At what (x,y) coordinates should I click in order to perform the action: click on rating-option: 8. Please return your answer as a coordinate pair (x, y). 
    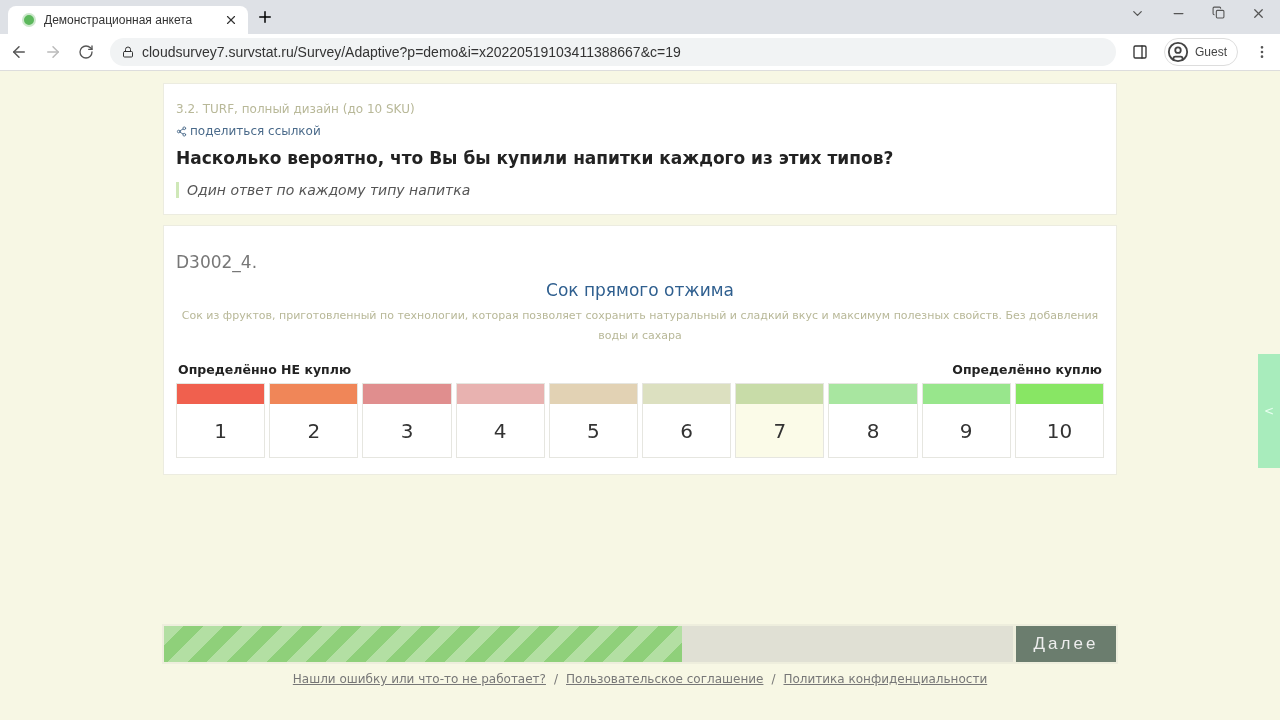
    Looking at the image, I should click on (873, 420).